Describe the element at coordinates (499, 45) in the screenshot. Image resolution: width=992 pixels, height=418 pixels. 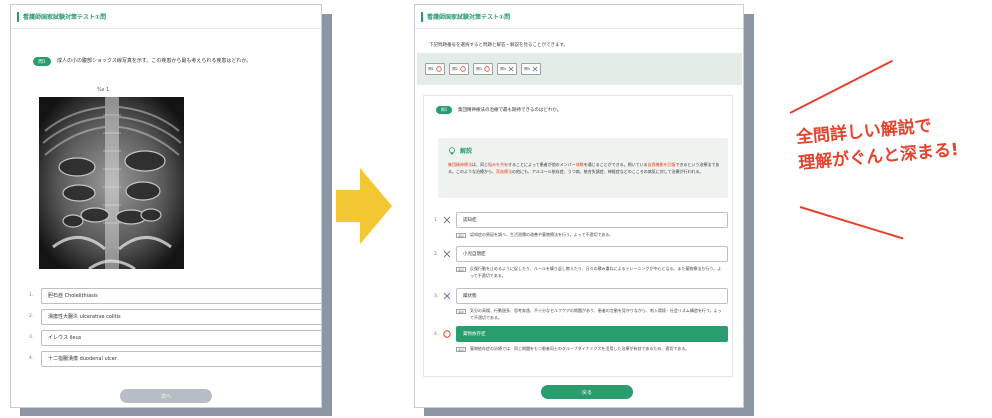
I see `instruction-text: 下記問題番号を選択すると問題と解答・解説を見ることができます。` at that location.